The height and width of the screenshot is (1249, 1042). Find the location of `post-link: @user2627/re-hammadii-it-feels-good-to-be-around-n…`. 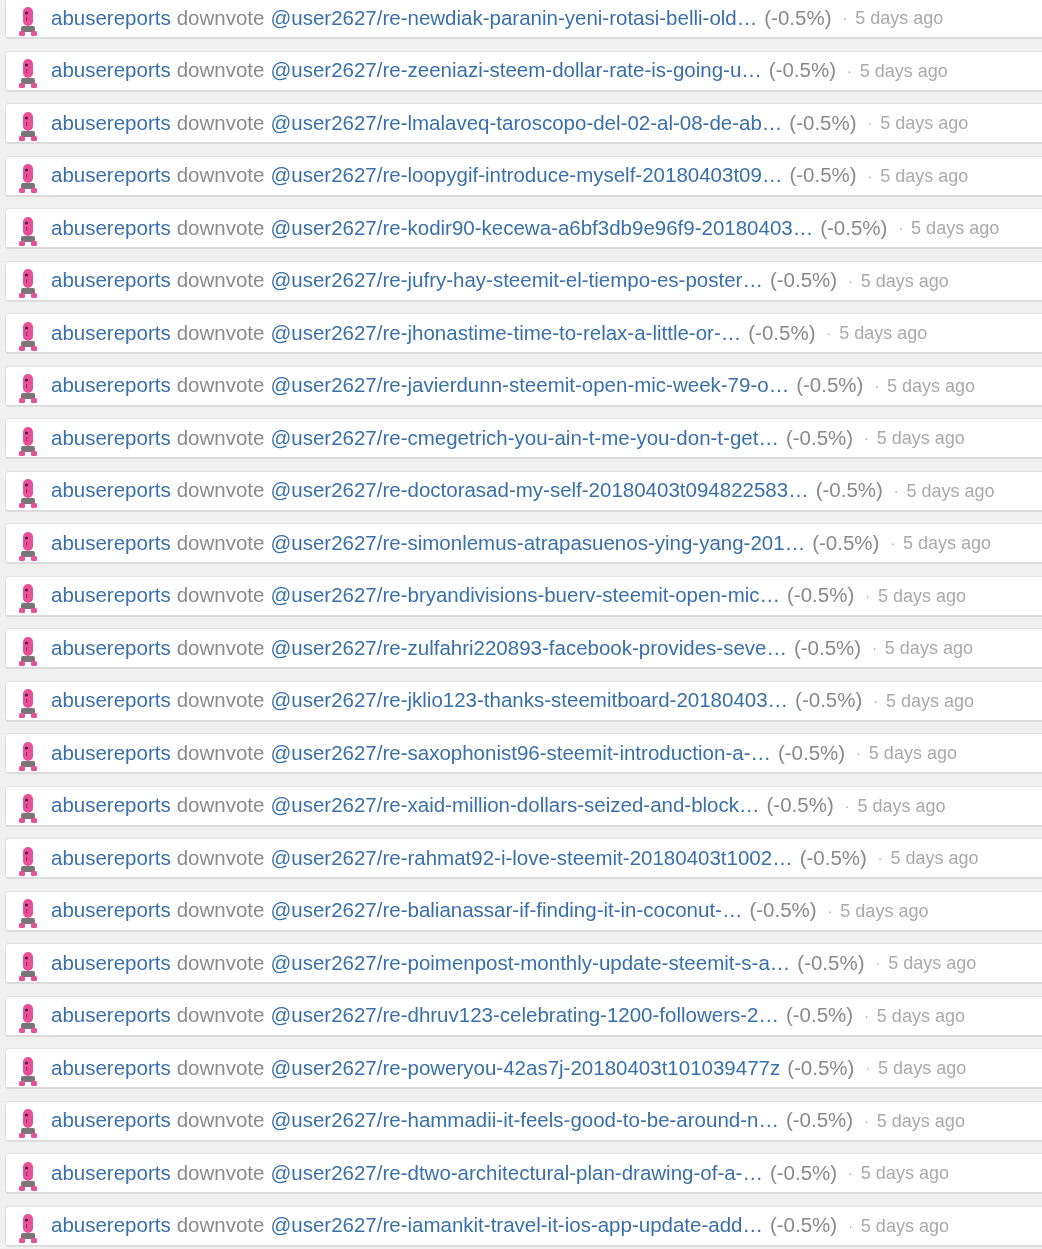

post-link: @user2627/re-hammadii-it-feels-good-to-be-around-n… is located at coordinates (524, 1120).